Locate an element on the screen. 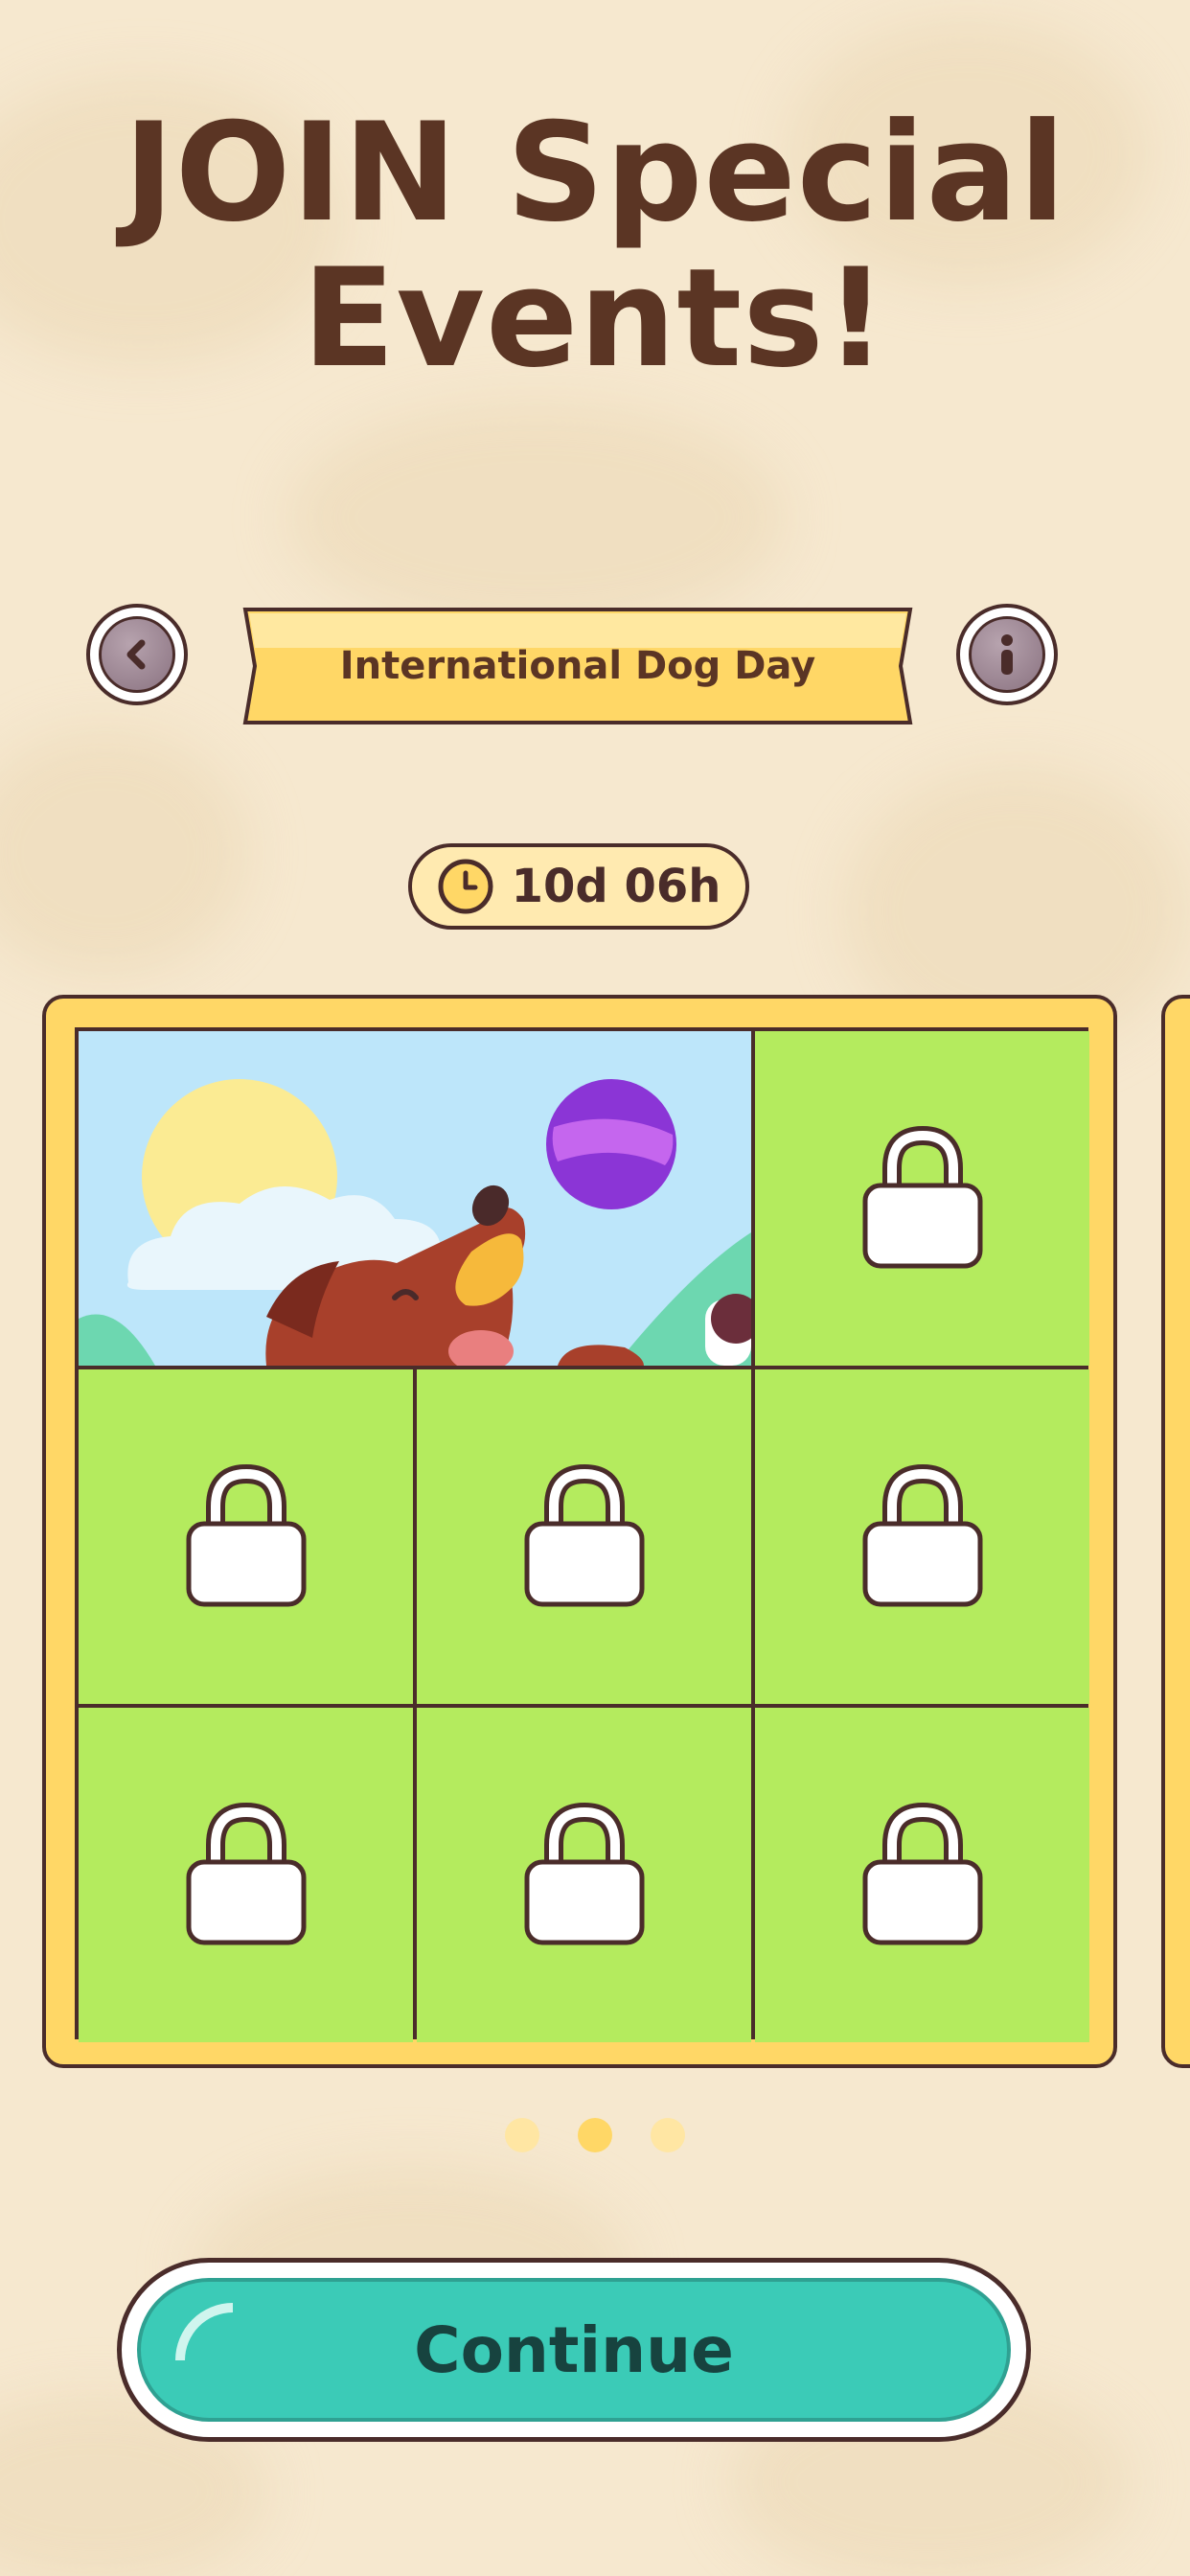 The height and width of the screenshot is (2576, 1190). event-info-button is located at coordinates (1007, 654).